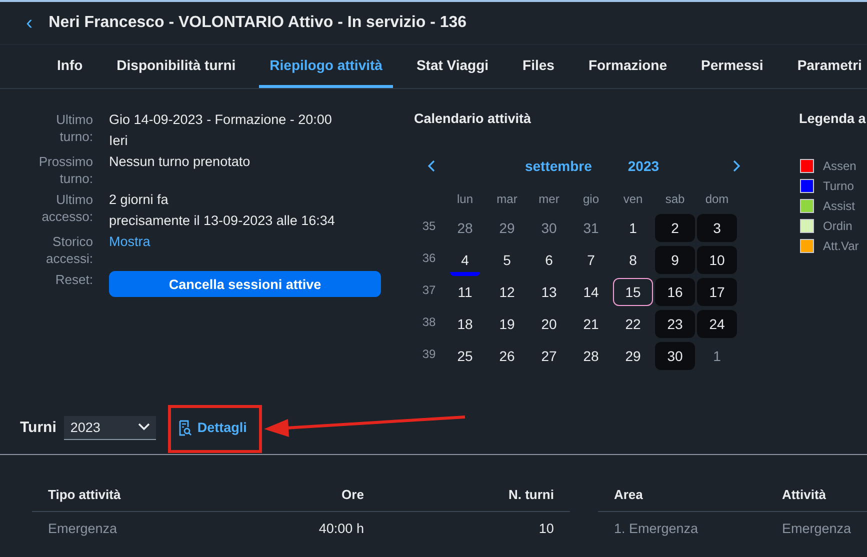 This screenshot has width=867, height=557. Describe the element at coordinates (83, 528) in the screenshot. I see `table-cell-text: Emergenza` at that location.